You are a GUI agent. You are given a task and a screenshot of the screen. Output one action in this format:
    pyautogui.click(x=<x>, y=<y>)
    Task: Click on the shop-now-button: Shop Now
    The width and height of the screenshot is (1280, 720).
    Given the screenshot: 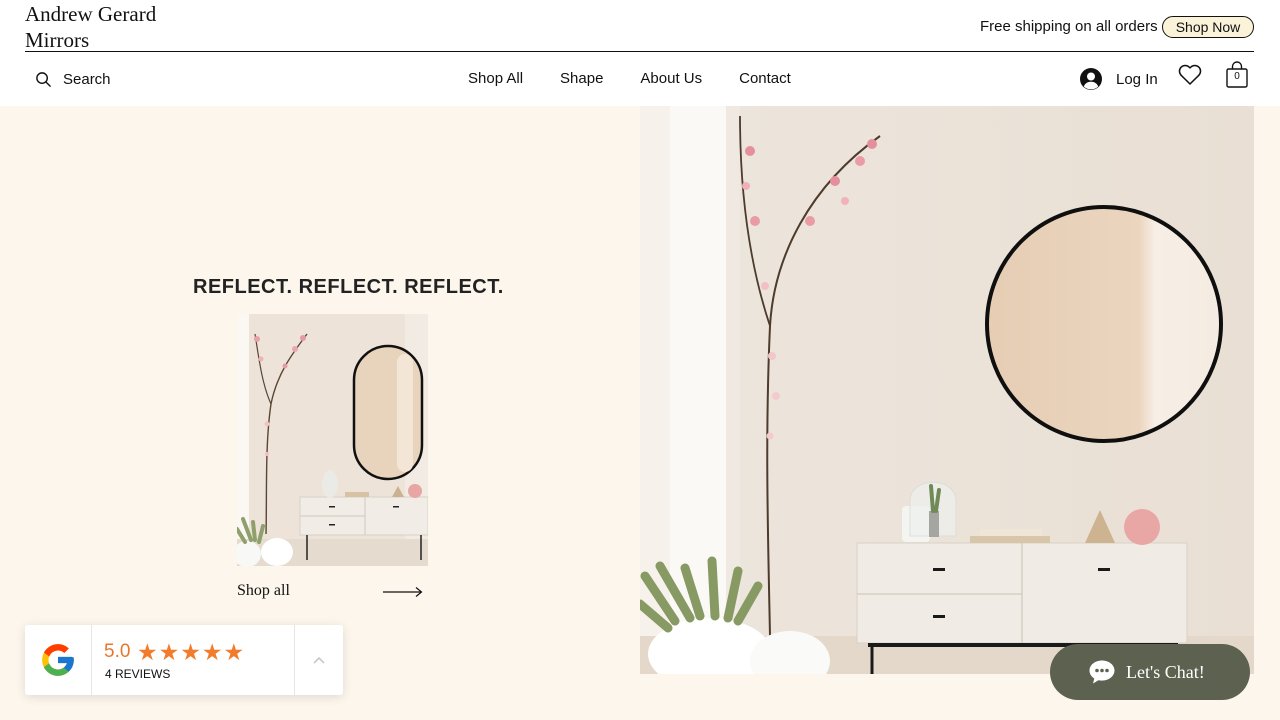 What is the action you would take?
    pyautogui.click(x=1208, y=27)
    